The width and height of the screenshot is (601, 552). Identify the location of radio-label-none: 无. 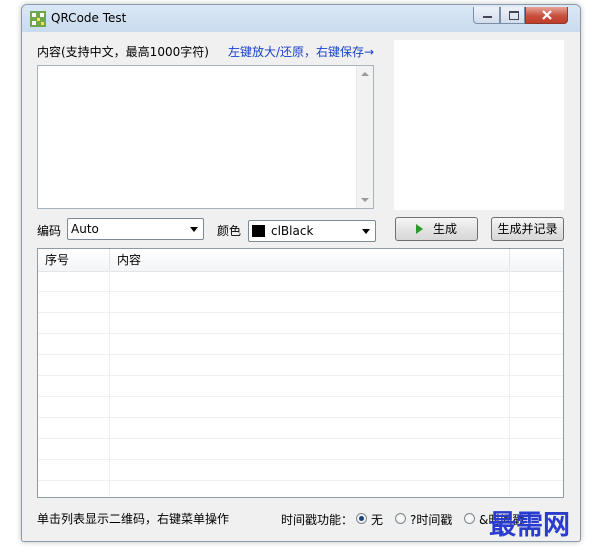
(377, 519).